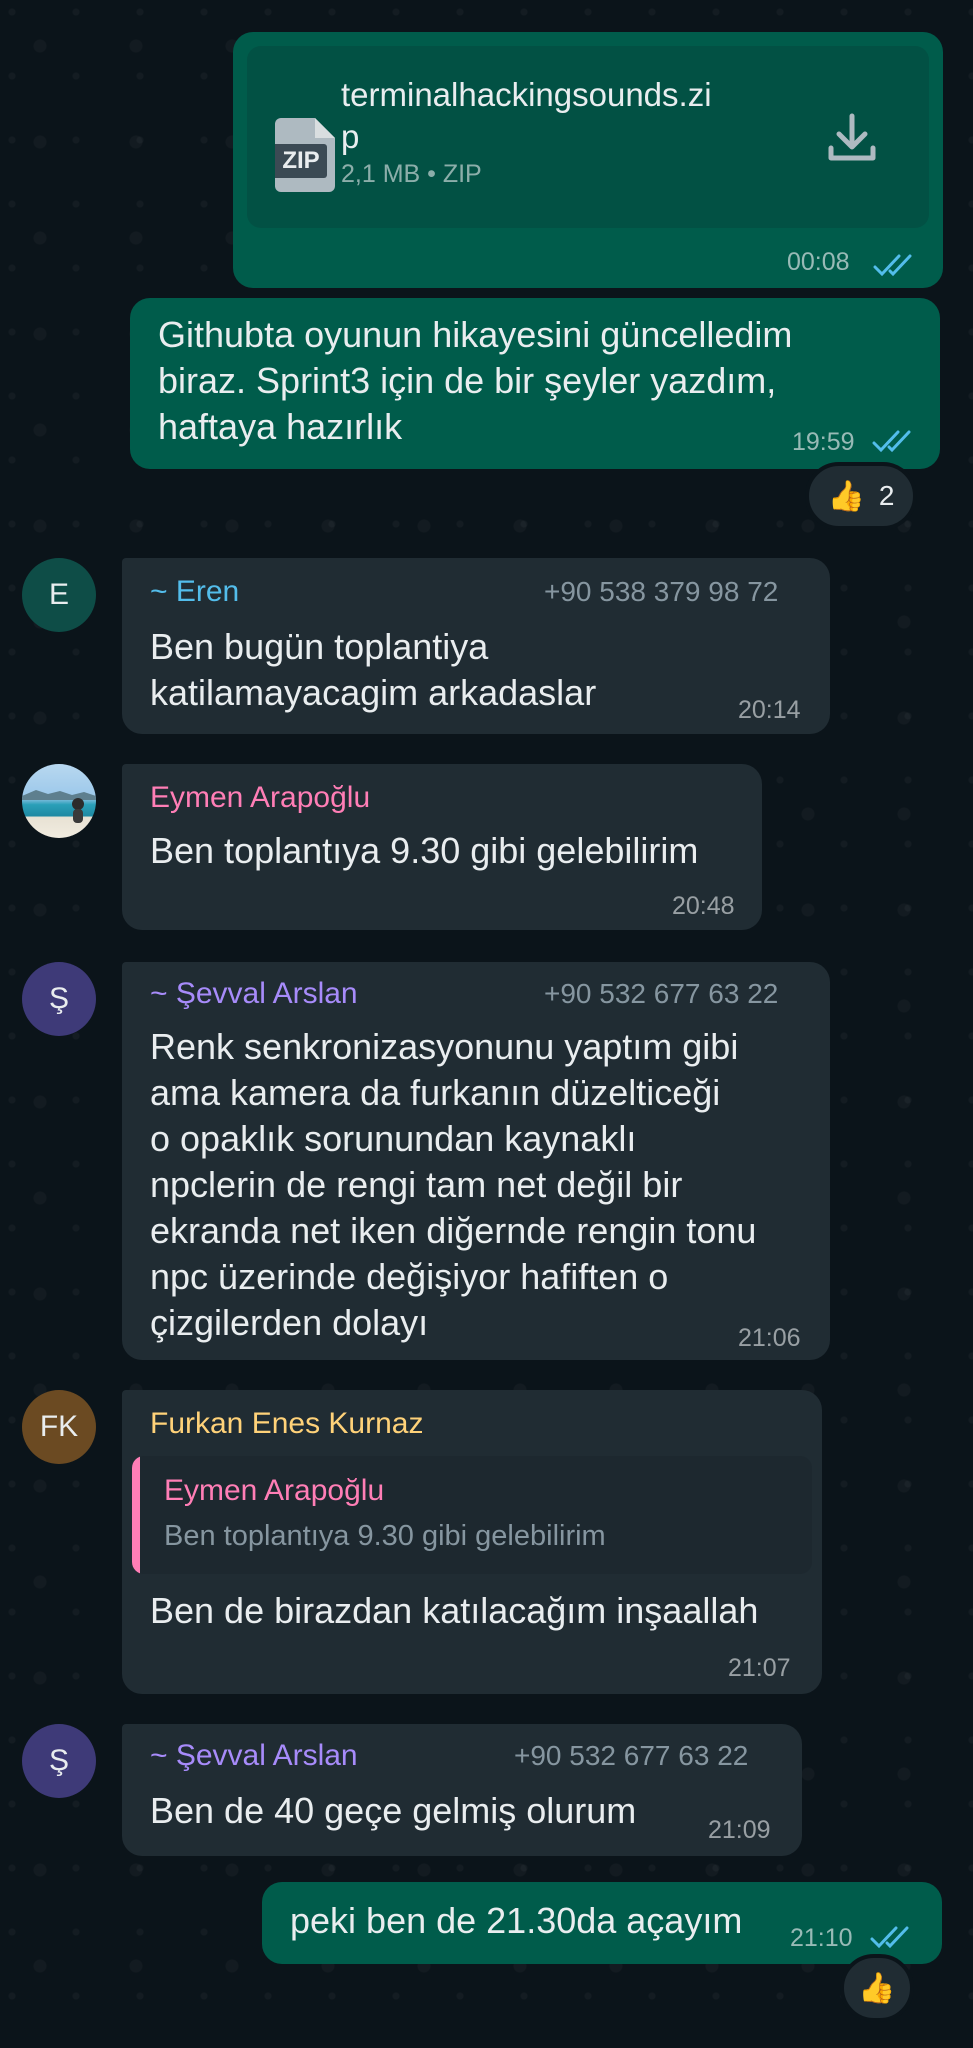  What do you see at coordinates (818, 262) in the screenshot?
I see `message-time: 00:08` at bounding box center [818, 262].